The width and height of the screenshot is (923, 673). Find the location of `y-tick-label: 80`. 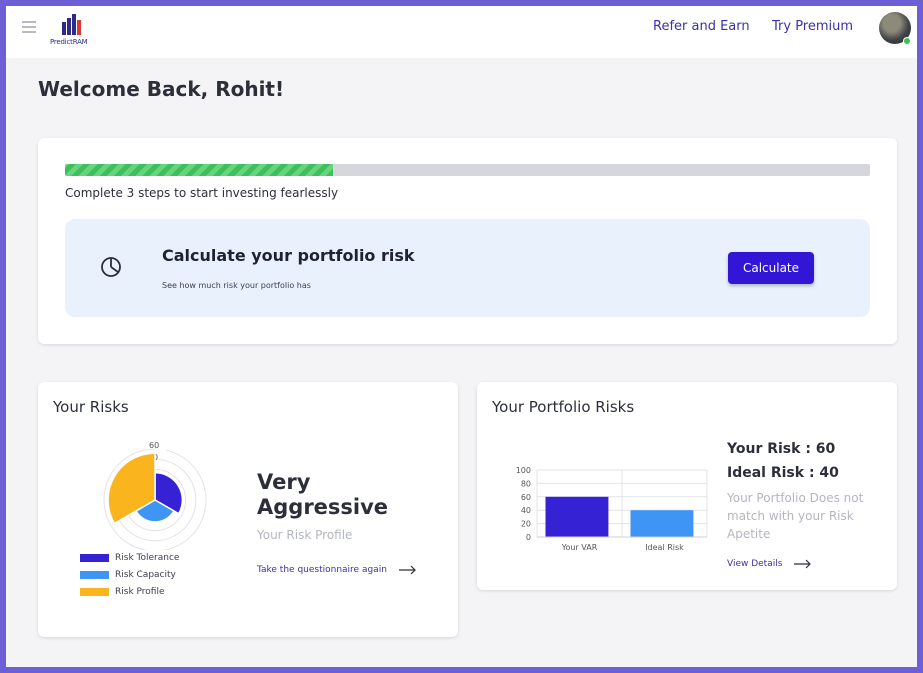

y-tick-label: 80 is located at coordinates (526, 483).